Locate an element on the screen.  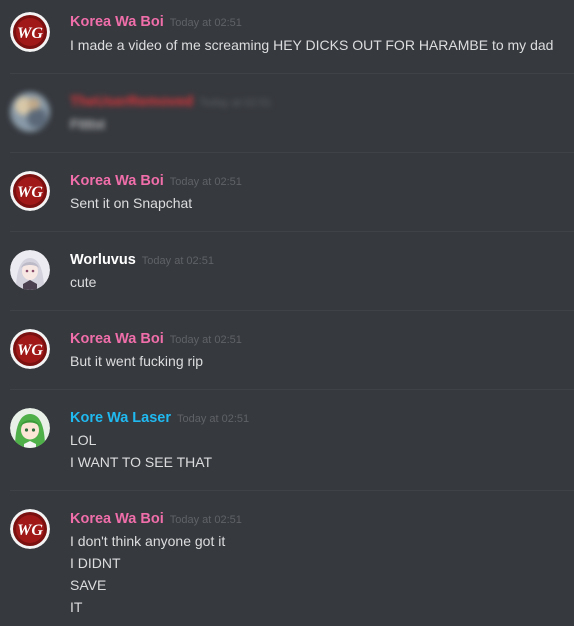
anime-girl-green-hair-icon is located at coordinates (30, 428).